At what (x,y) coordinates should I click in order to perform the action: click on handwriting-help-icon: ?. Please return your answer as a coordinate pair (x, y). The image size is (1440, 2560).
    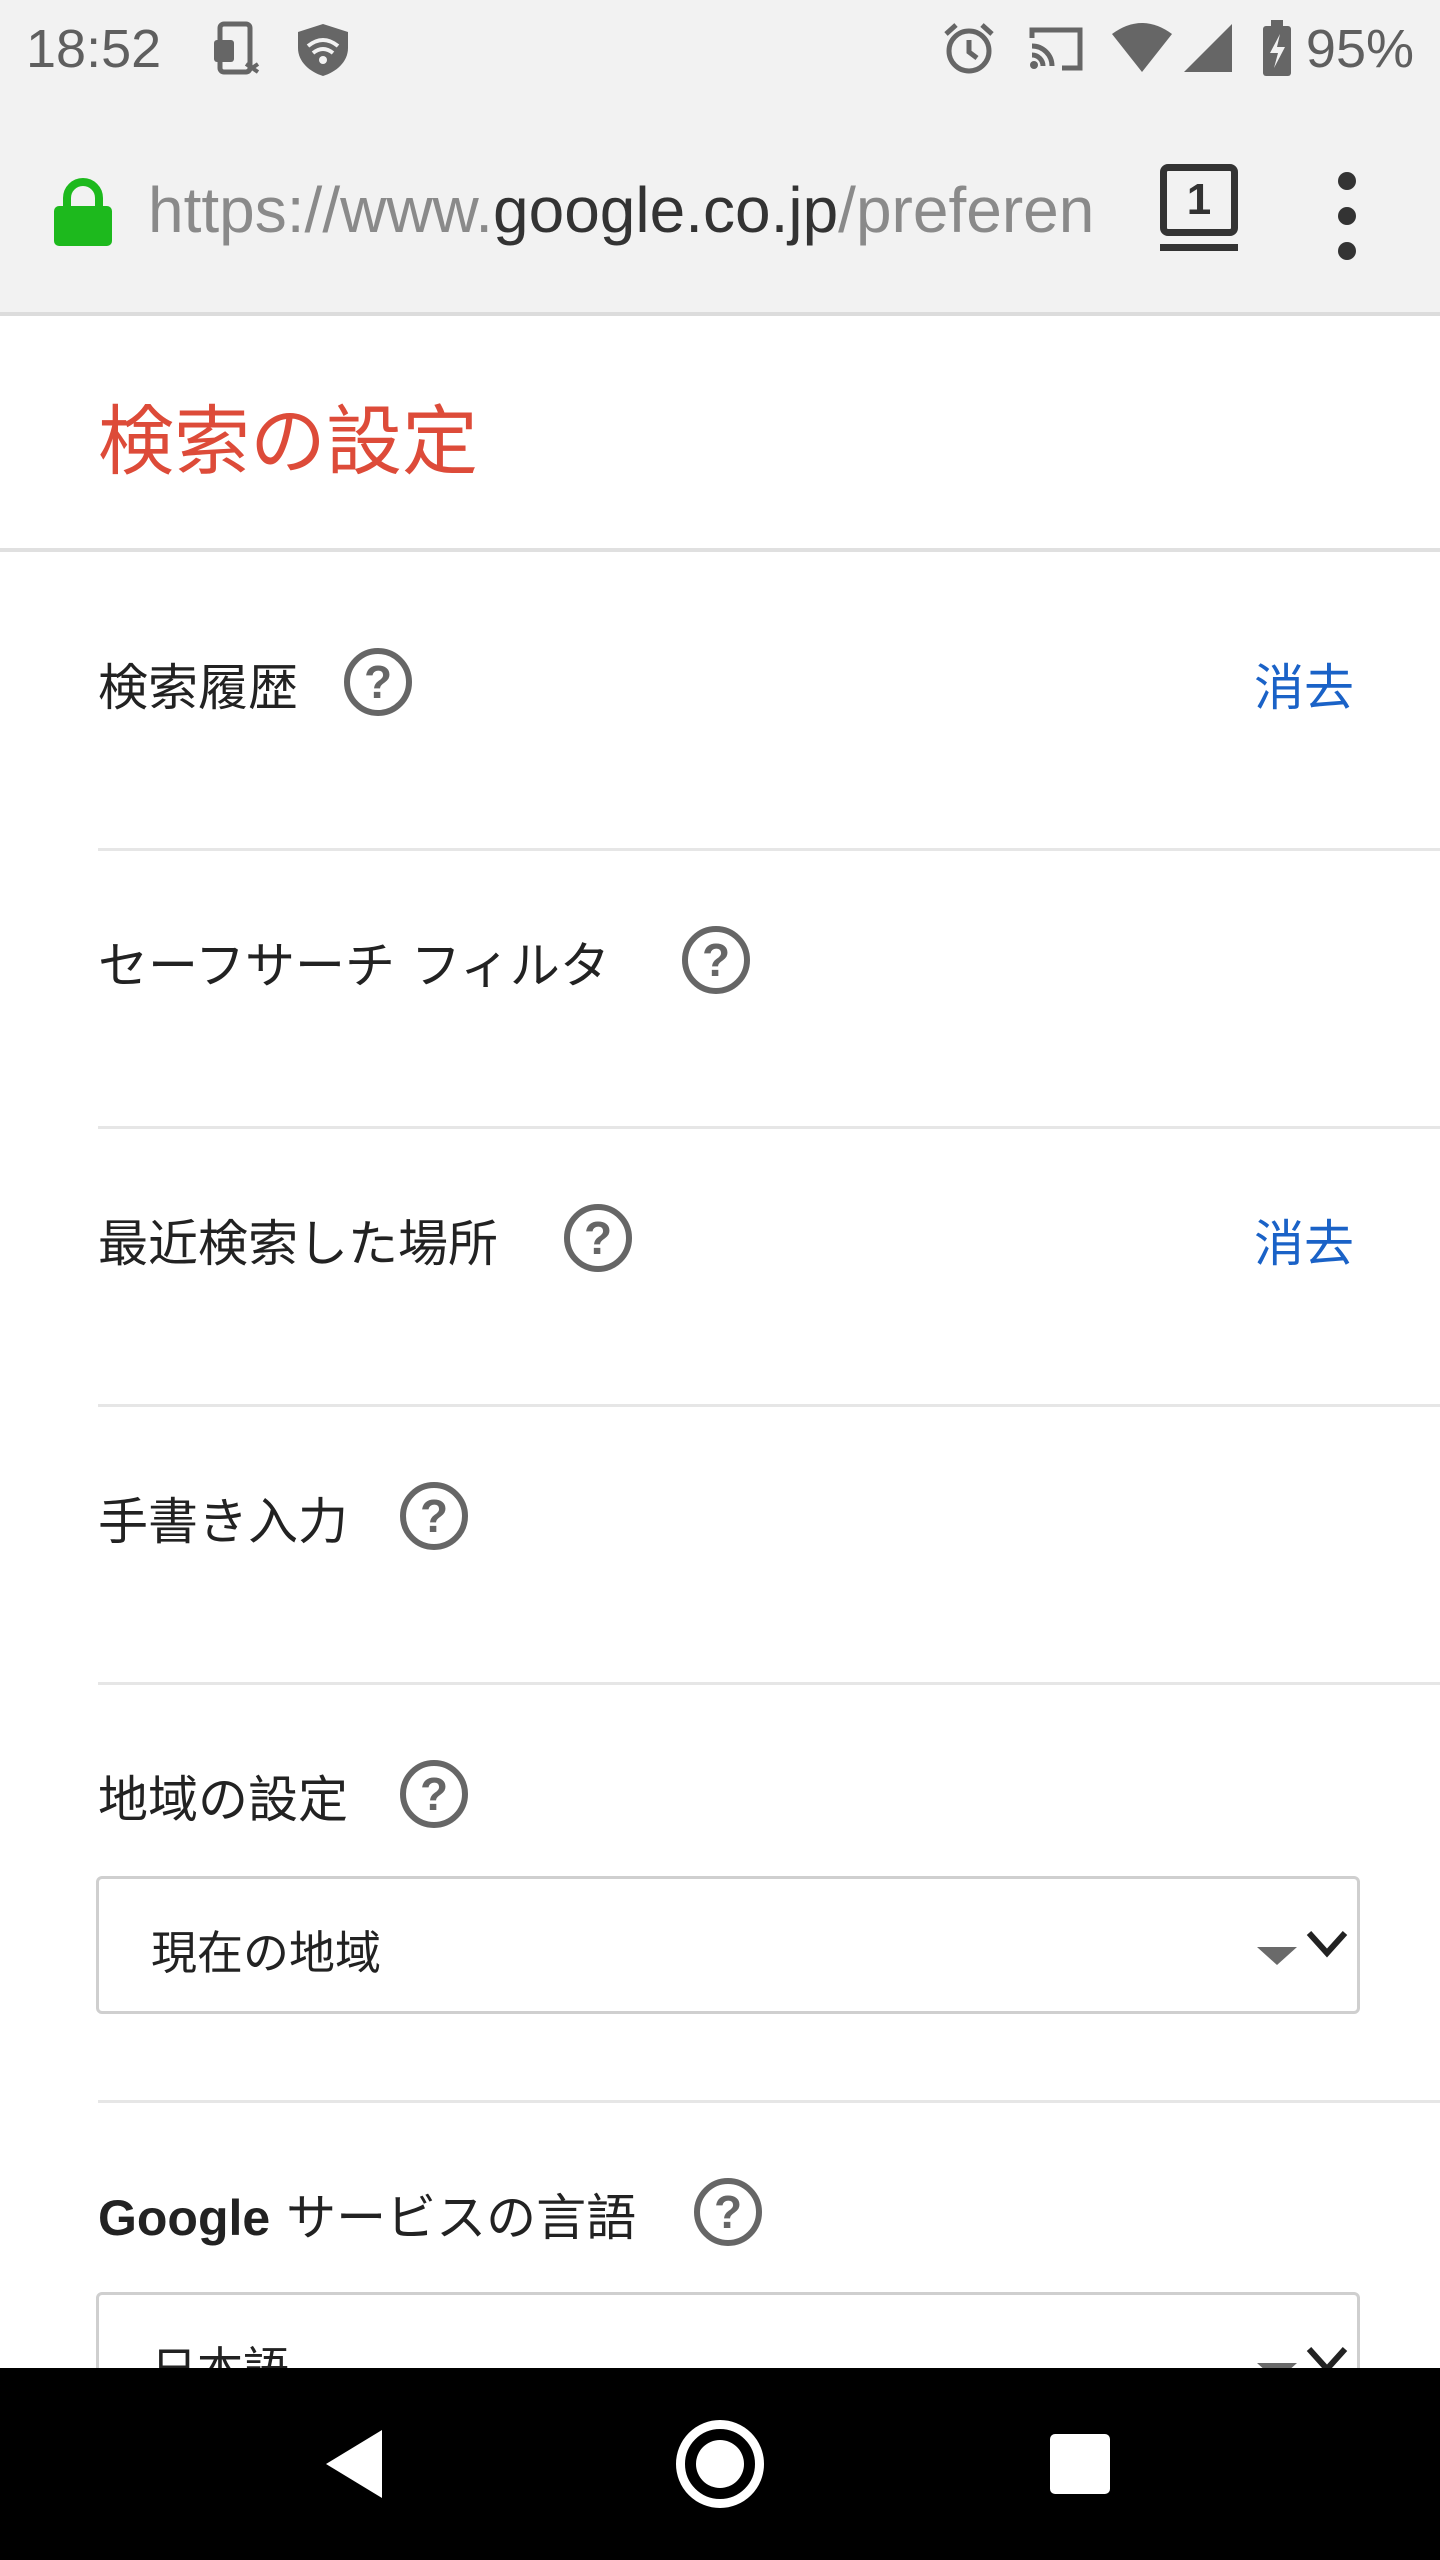
    Looking at the image, I should click on (434, 1516).